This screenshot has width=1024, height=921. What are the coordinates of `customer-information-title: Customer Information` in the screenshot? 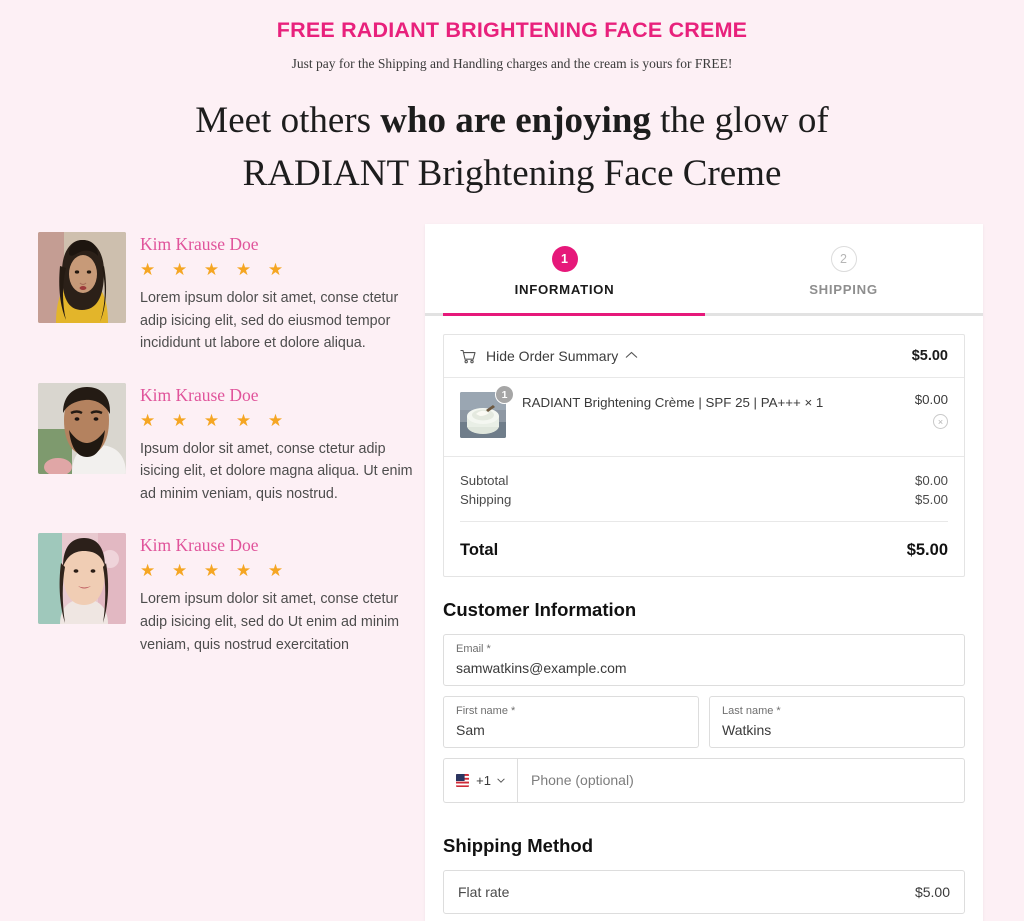 It's located at (540, 610).